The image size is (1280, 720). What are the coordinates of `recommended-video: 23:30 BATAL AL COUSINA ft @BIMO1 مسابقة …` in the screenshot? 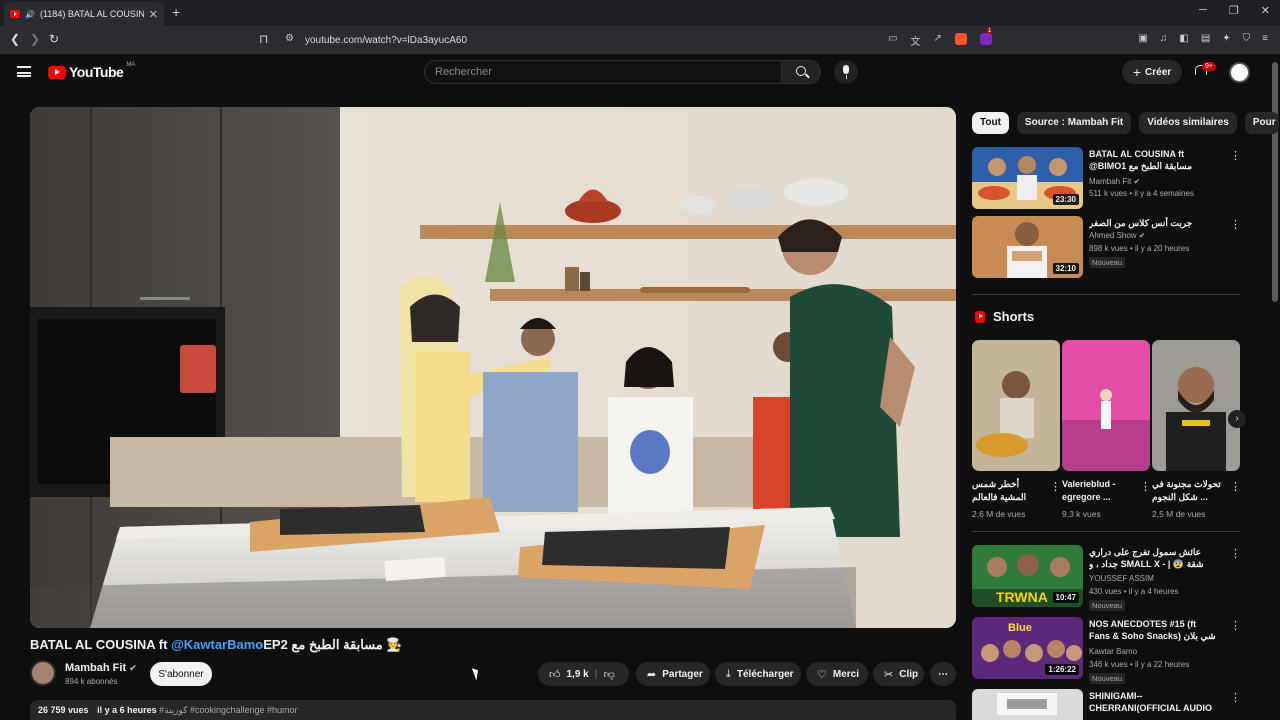 It's located at (1107, 179).